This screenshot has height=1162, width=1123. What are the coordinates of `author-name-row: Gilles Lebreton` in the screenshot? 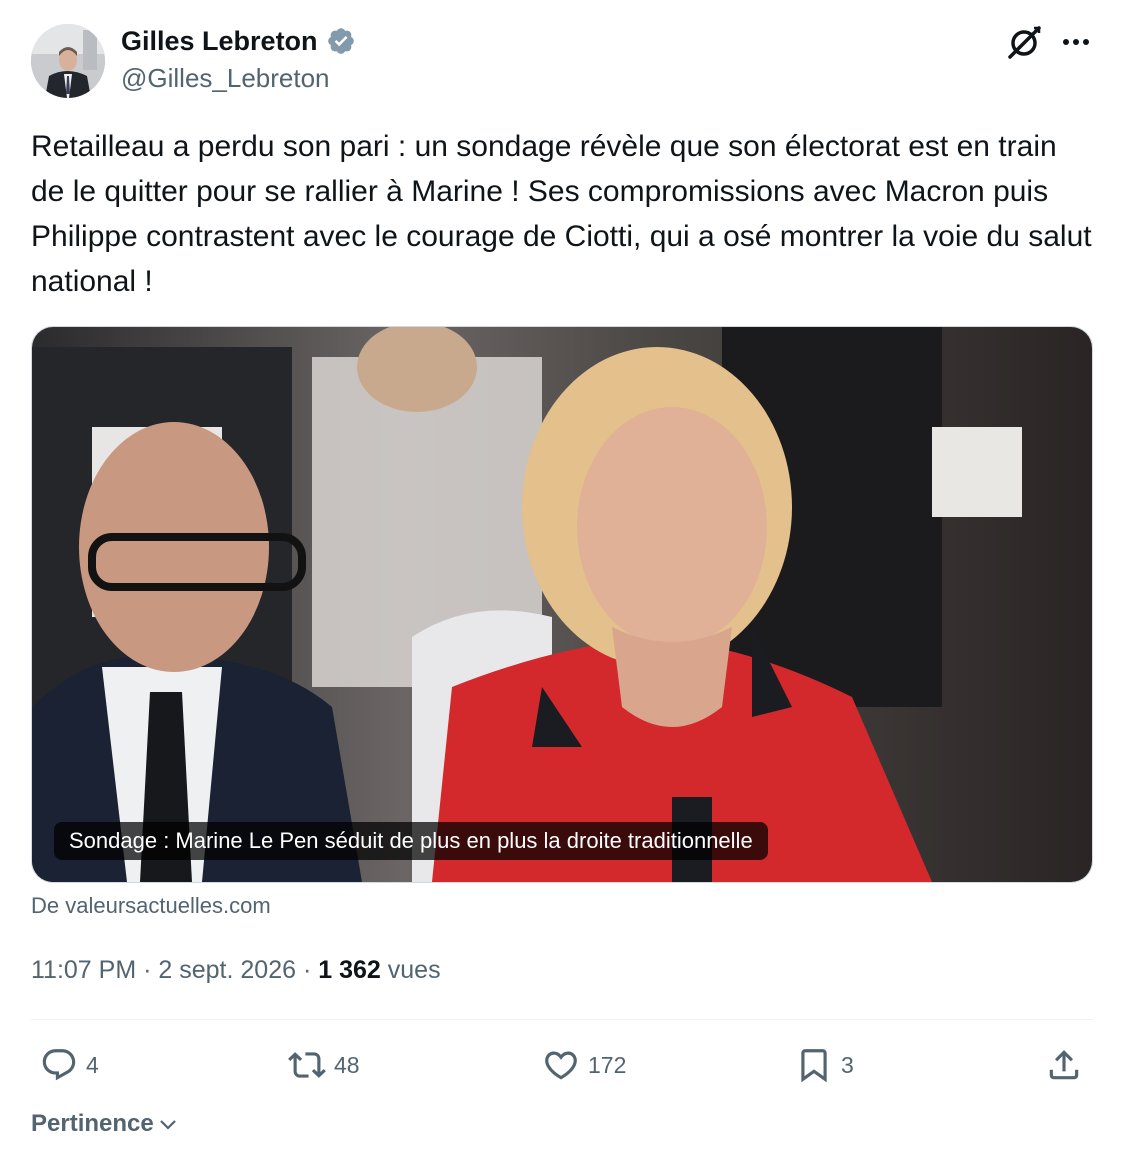 It's located at (238, 41).